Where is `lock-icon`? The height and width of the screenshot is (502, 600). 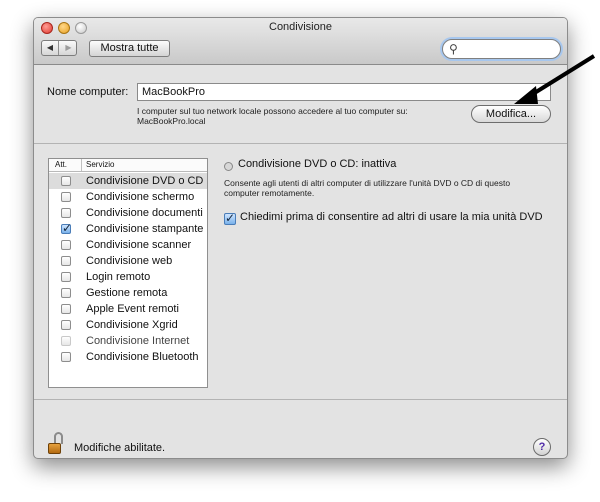
lock-icon is located at coordinates (57, 443).